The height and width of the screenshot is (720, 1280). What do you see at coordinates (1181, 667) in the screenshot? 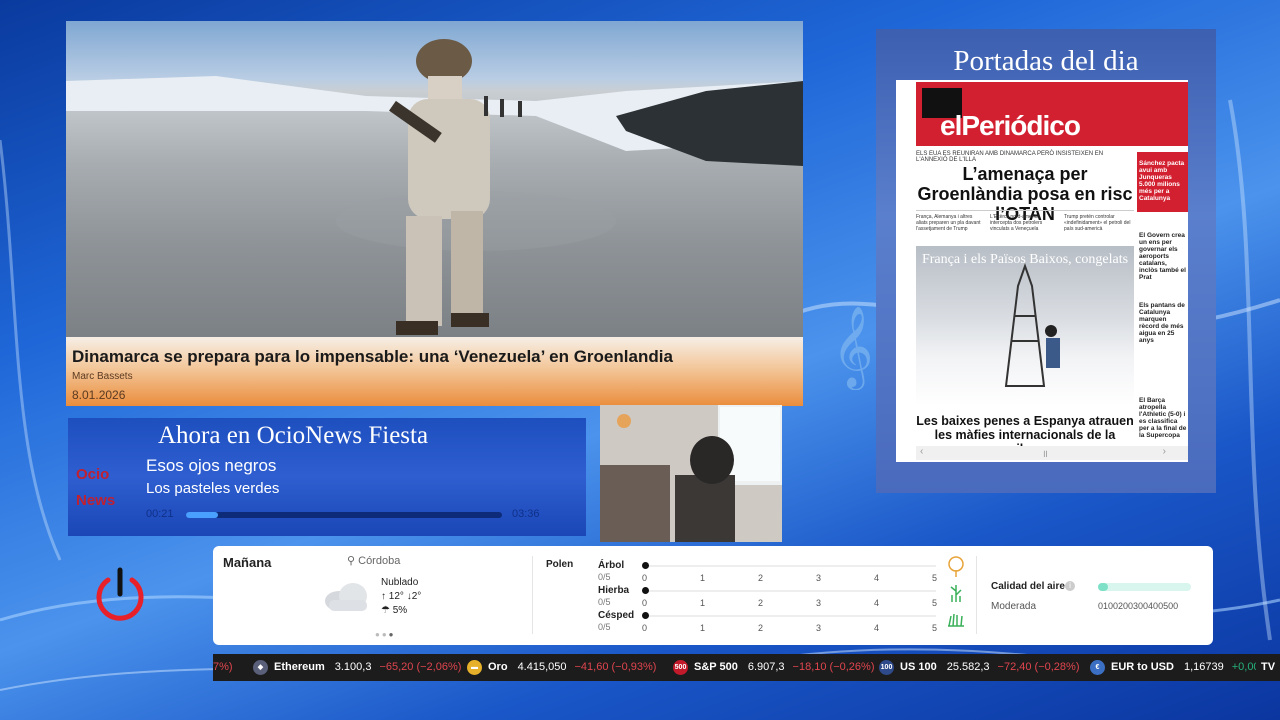
I see `ticker-item: € EUR to USD 1,16739 +0,00 (+` at bounding box center [1181, 667].